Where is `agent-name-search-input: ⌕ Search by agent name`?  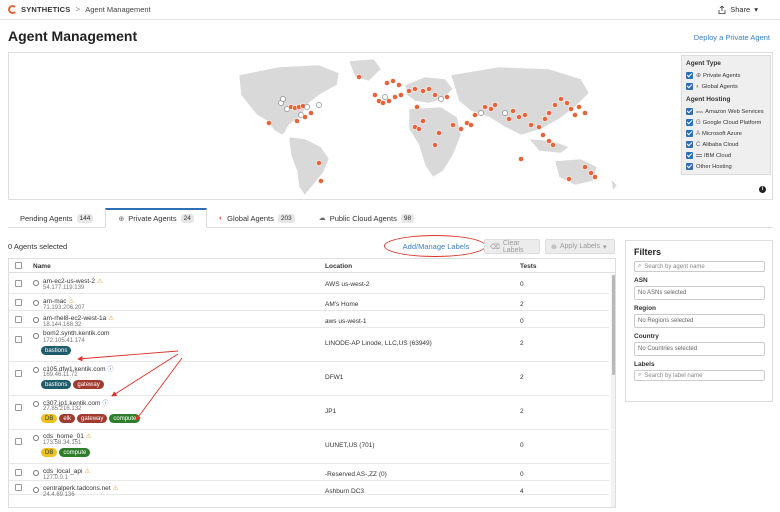 agent-name-search-input: ⌕ Search by agent name is located at coordinates (699, 266).